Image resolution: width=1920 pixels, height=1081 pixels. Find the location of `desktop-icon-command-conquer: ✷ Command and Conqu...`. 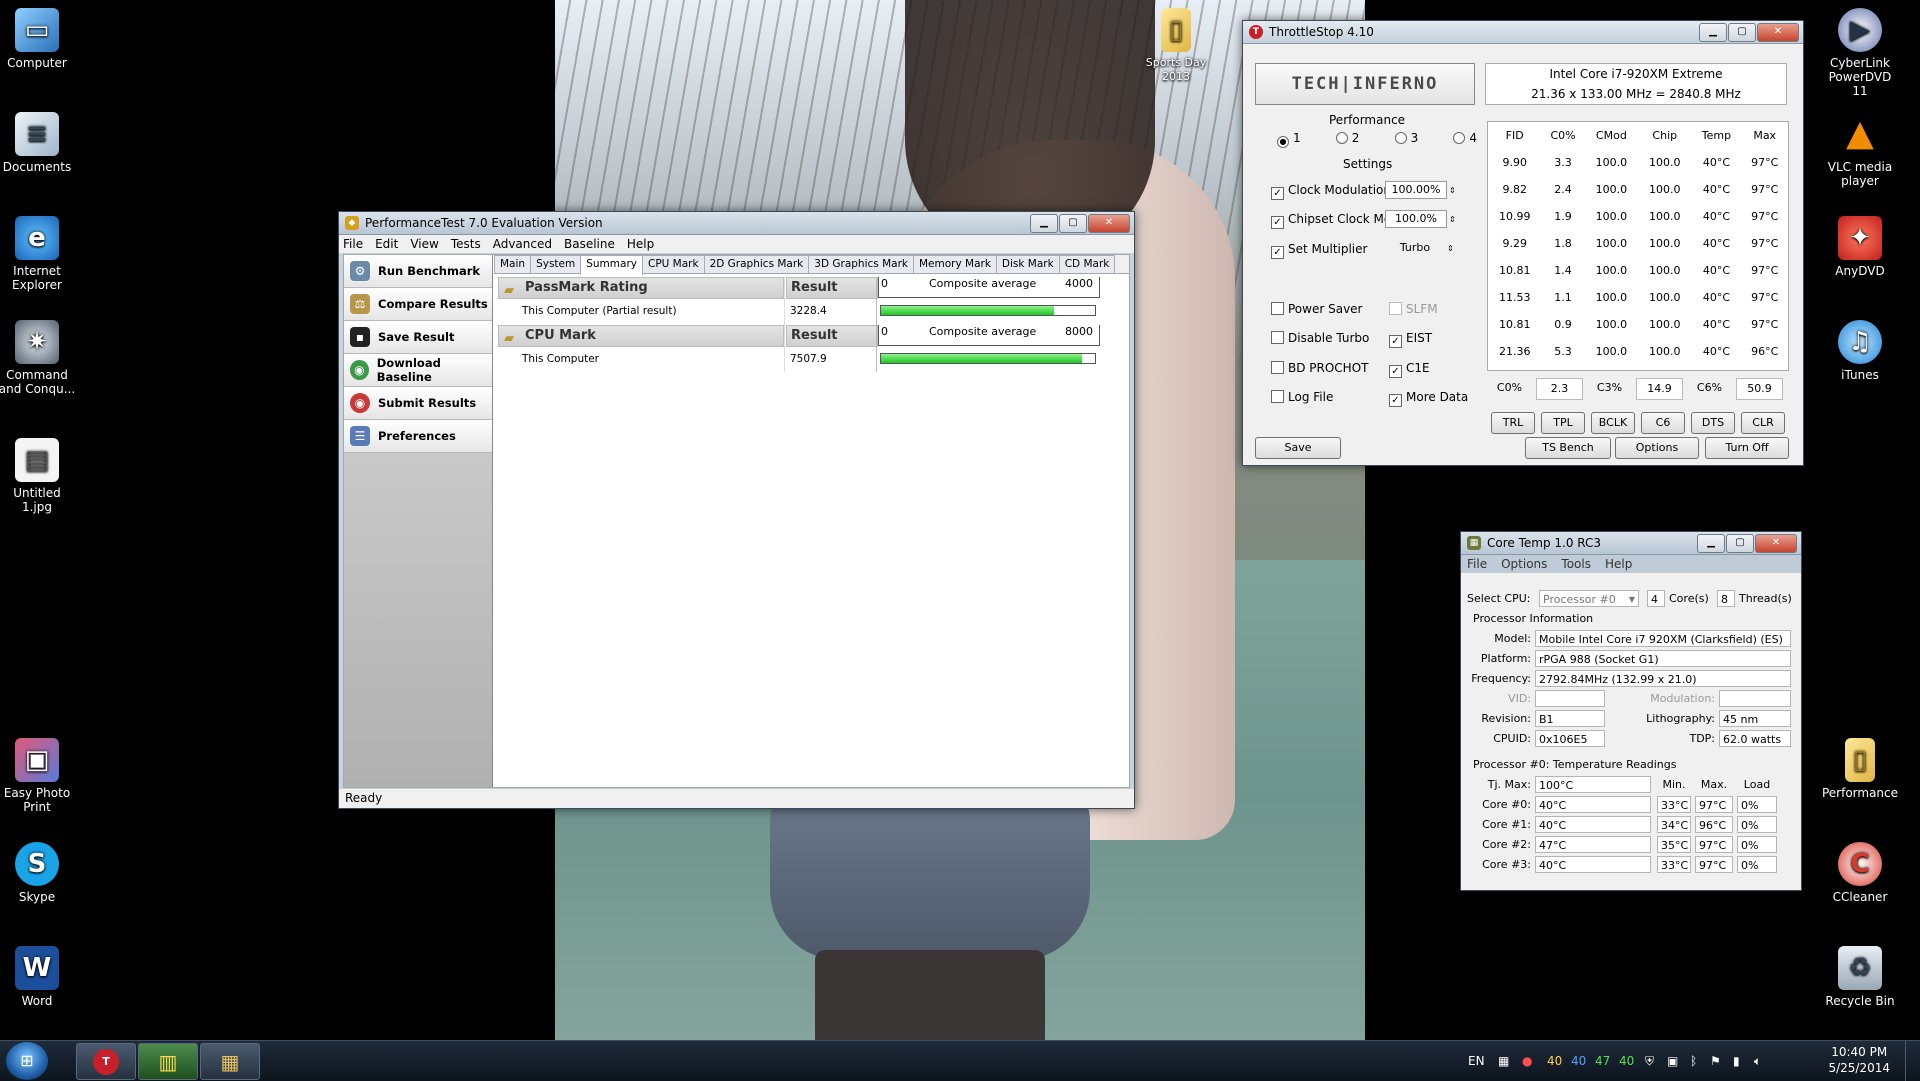

desktop-icon-command-conquer: ✷ Command and Conqu... is located at coordinates (38, 358).